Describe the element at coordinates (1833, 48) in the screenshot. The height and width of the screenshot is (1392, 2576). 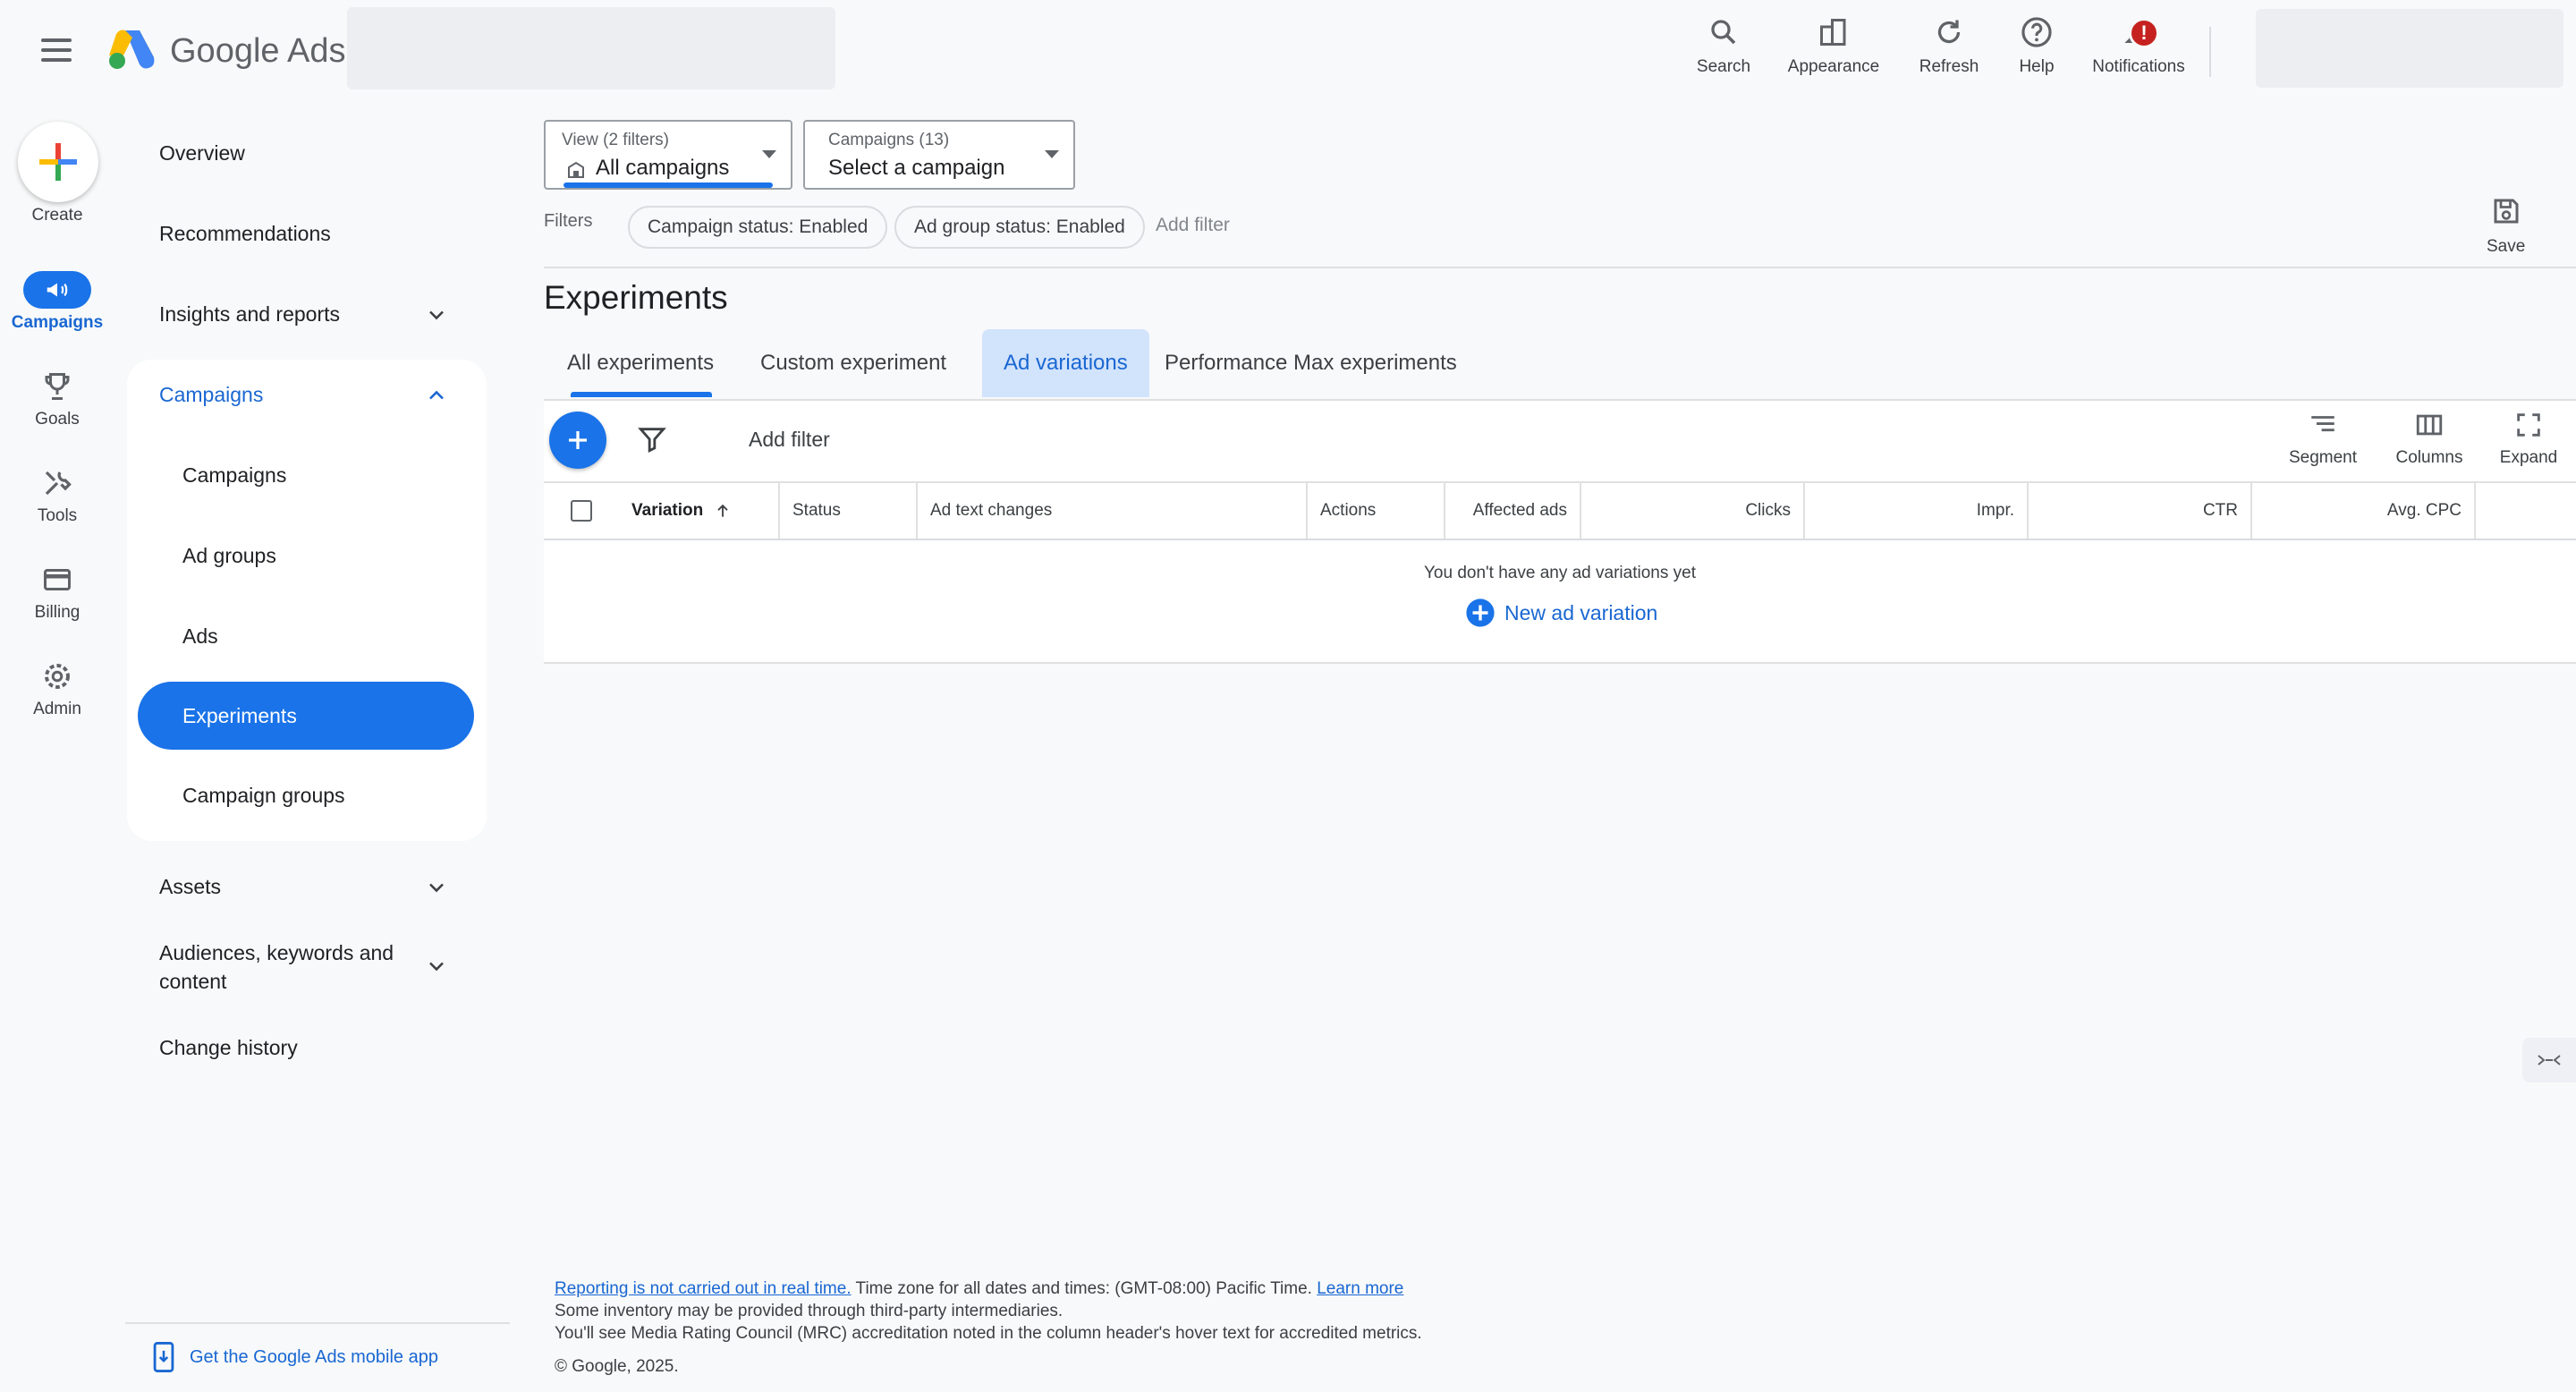
I see `appearance-button: Appearance` at that location.